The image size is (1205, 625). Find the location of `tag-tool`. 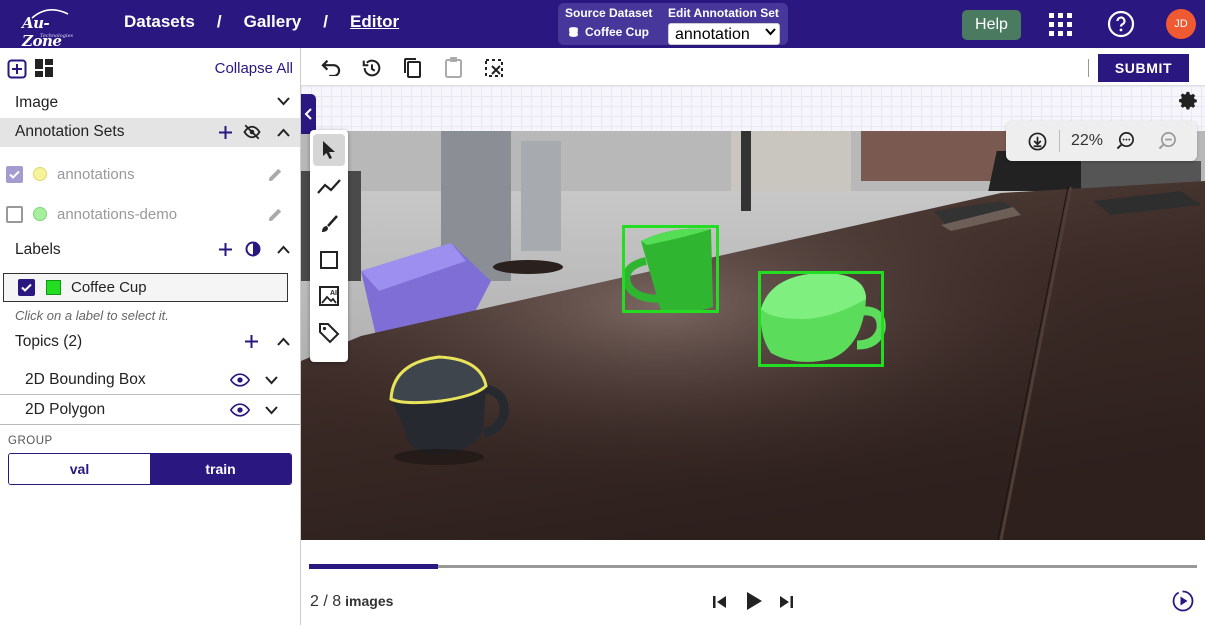

tag-tool is located at coordinates (329, 333).